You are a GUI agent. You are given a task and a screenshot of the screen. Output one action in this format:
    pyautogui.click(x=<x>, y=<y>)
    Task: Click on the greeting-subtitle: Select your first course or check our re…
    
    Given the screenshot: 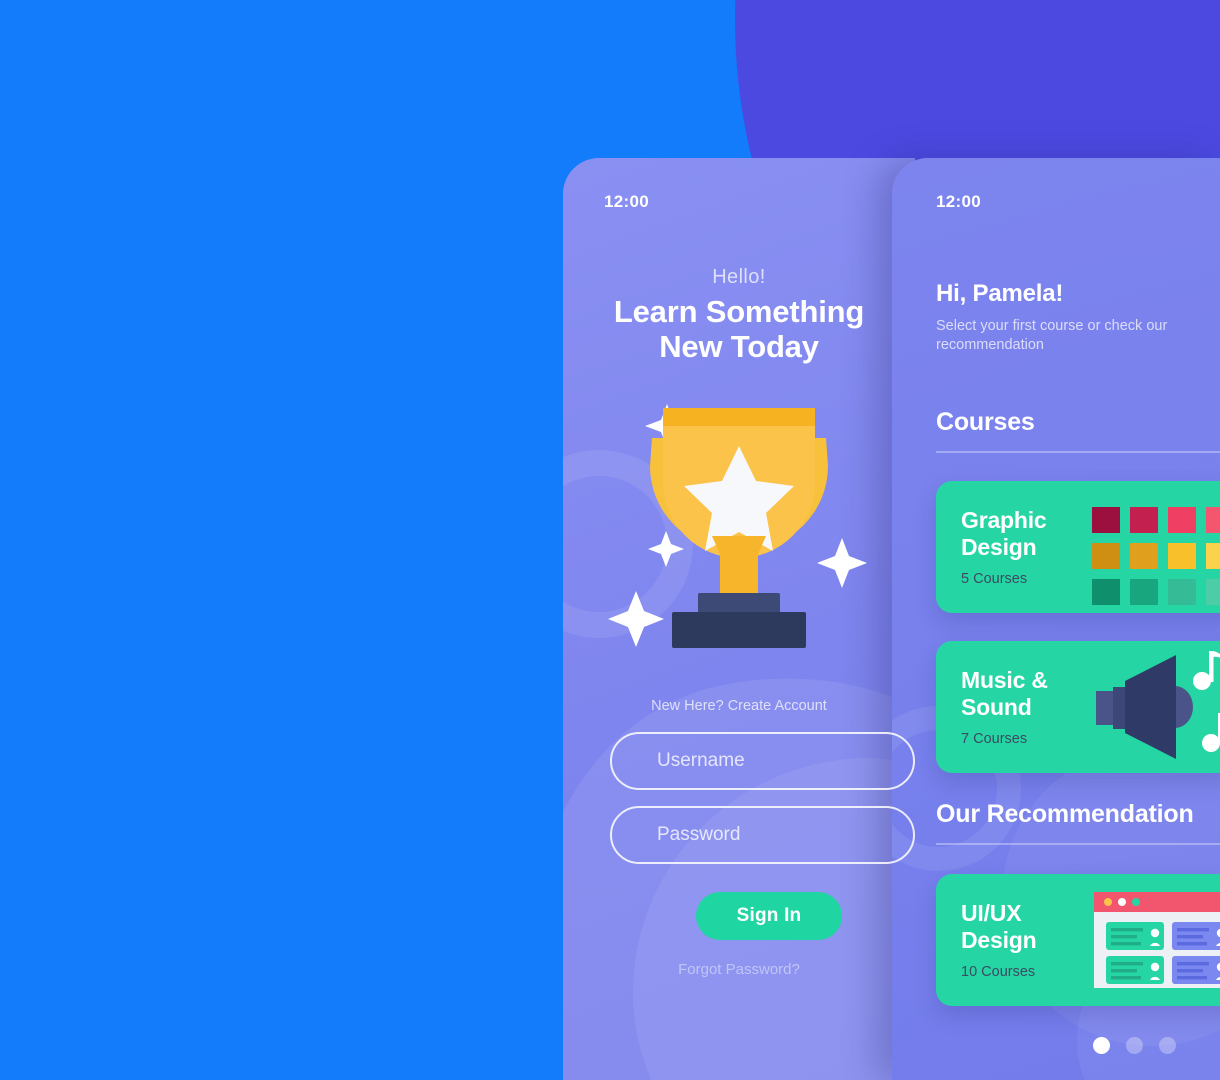 What is the action you would take?
    pyautogui.click(x=1052, y=335)
    